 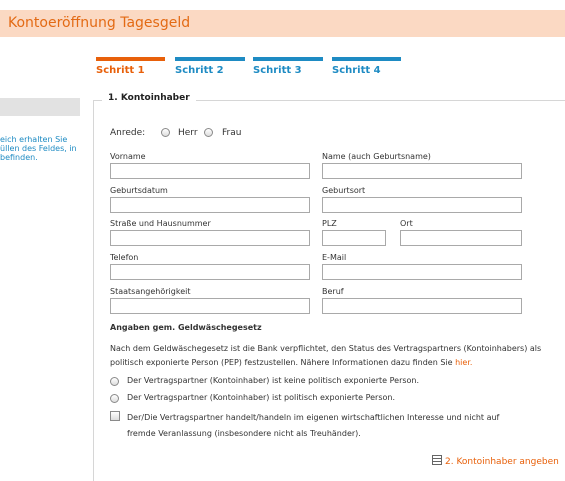 What do you see at coordinates (344, 190) in the screenshot?
I see `geburtsort-label: Geburtsort` at bounding box center [344, 190].